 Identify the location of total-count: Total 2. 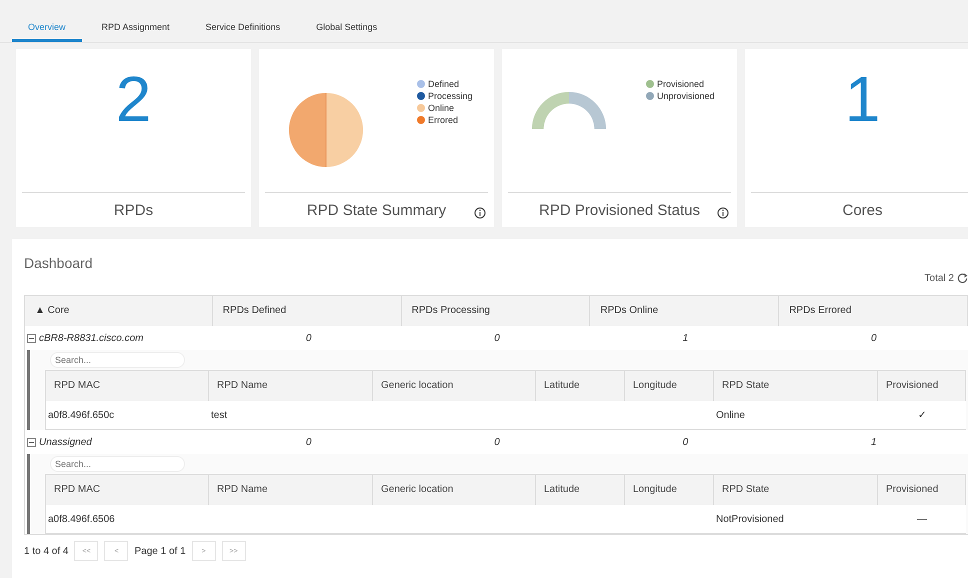
(939, 278).